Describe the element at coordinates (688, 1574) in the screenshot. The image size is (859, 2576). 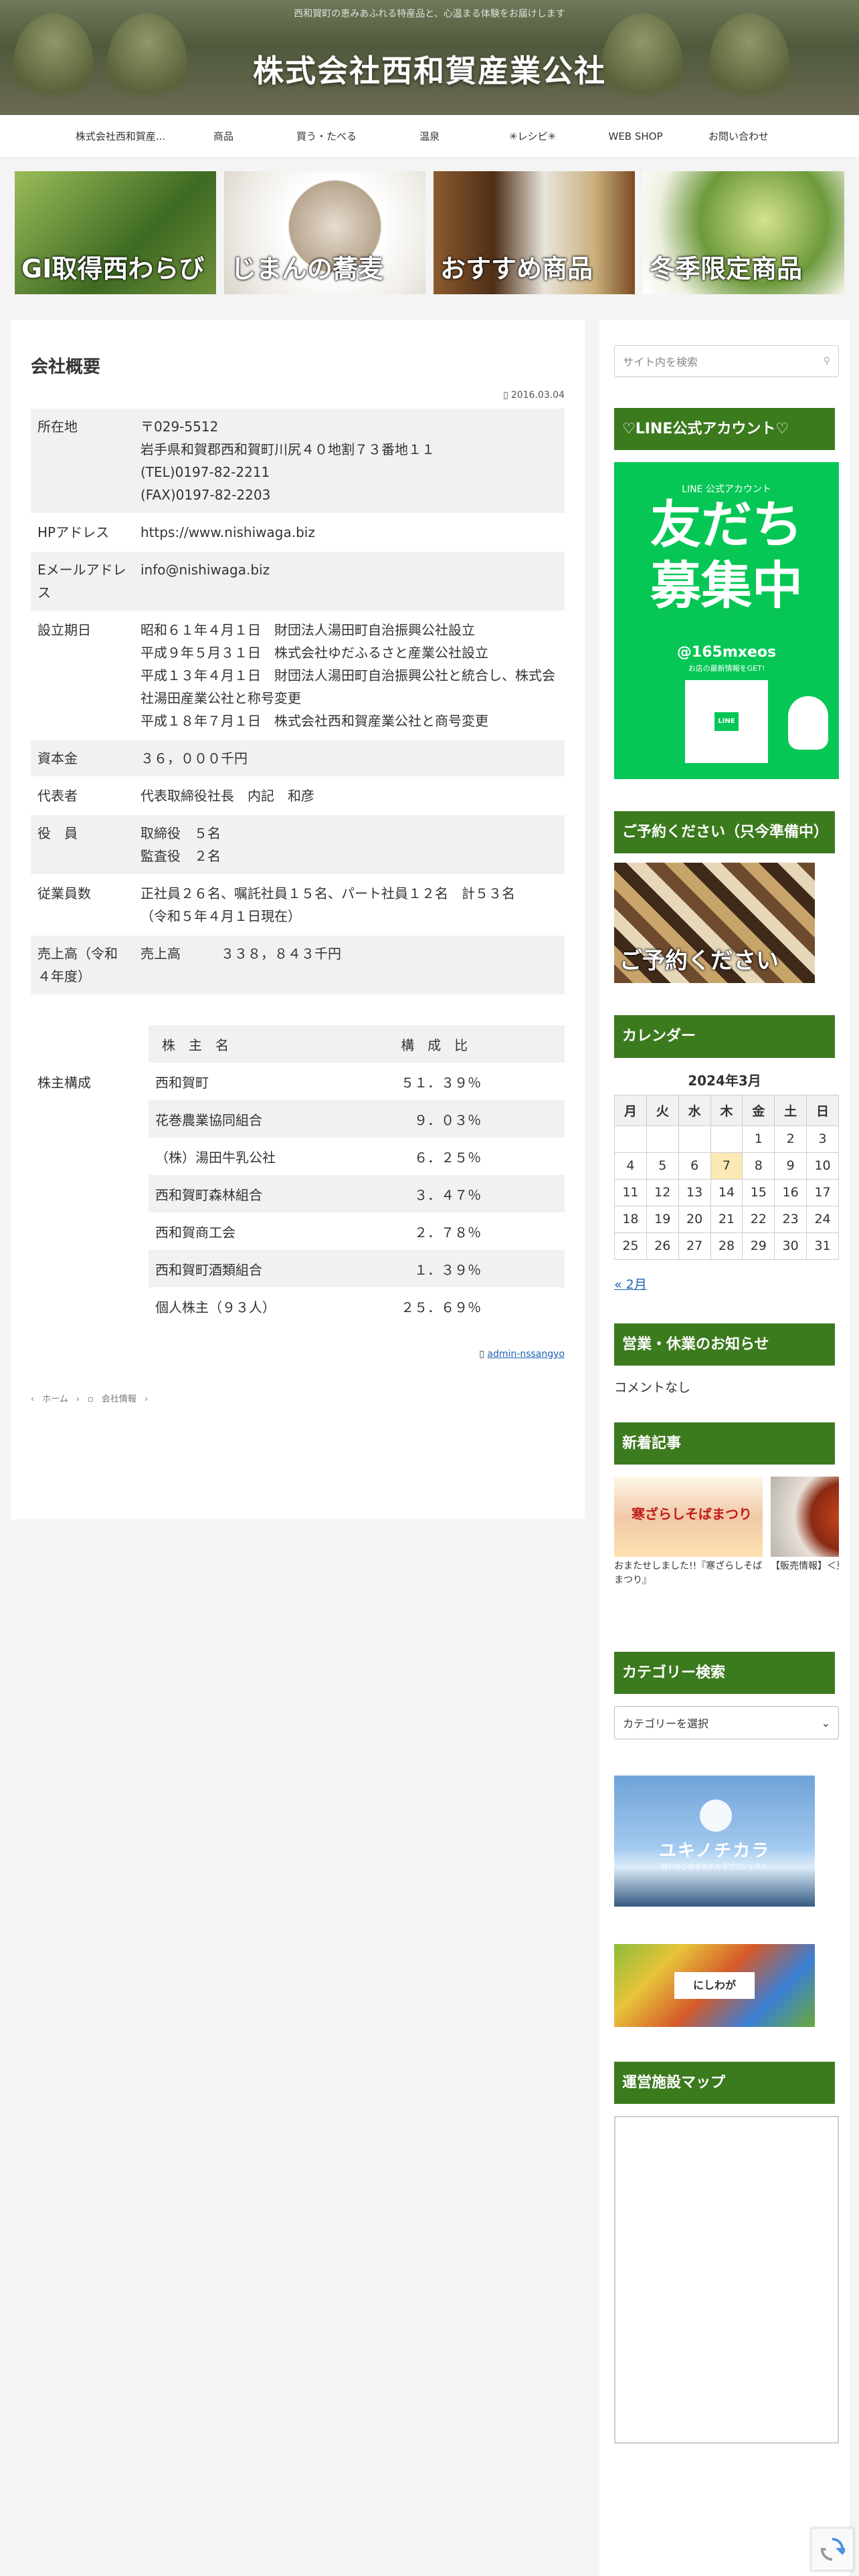
I see `news-caption: おまたせしました!!『寒ざらしそばまつり』` at that location.